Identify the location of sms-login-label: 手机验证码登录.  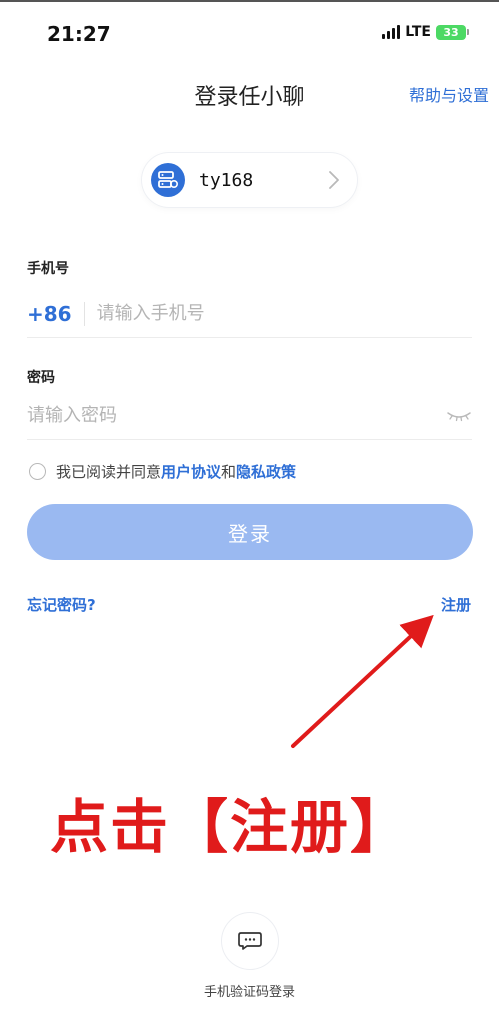
(249, 992).